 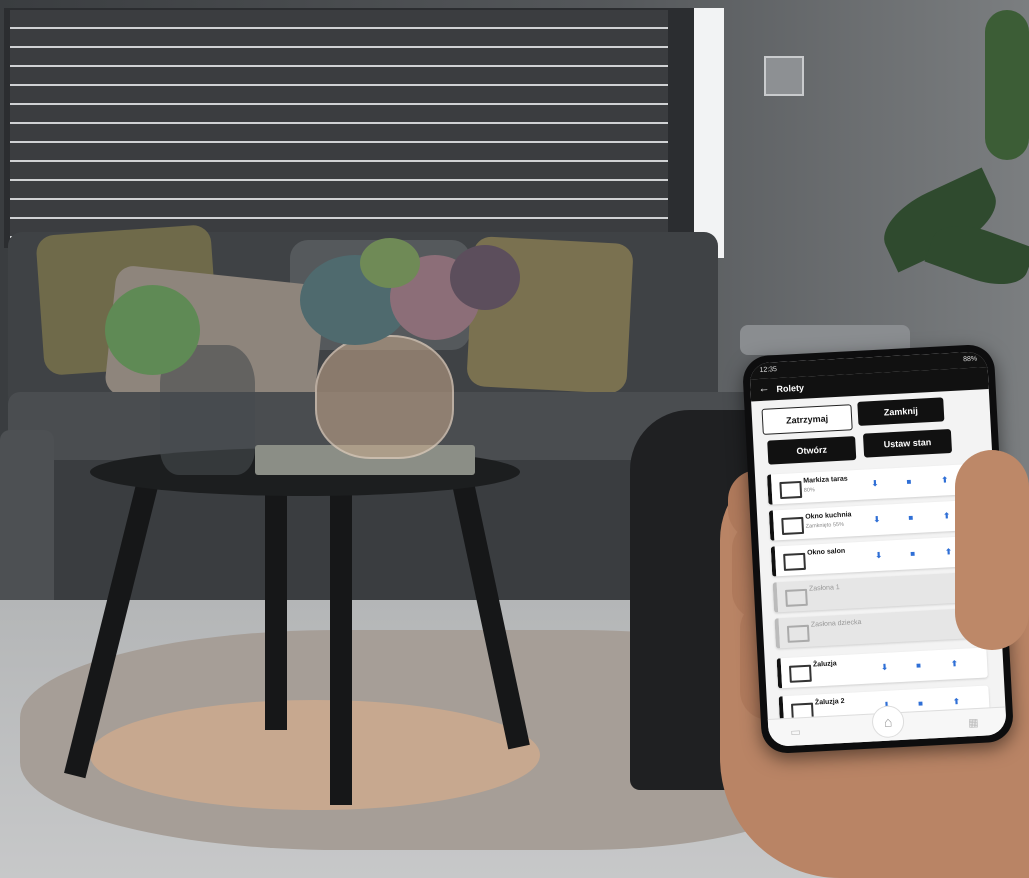 I want to click on awning-icon, so click(x=791, y=490).